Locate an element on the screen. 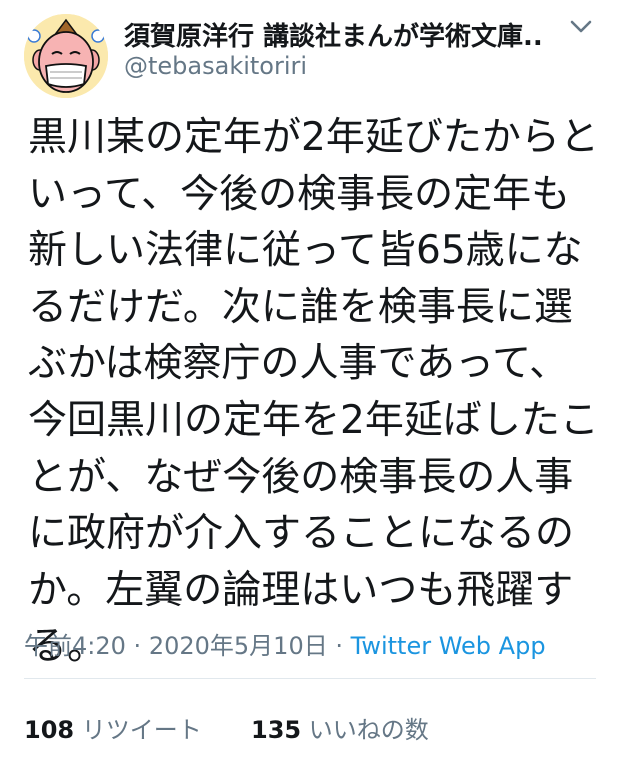  like-count: 135 is located at coordinates (276, 730).